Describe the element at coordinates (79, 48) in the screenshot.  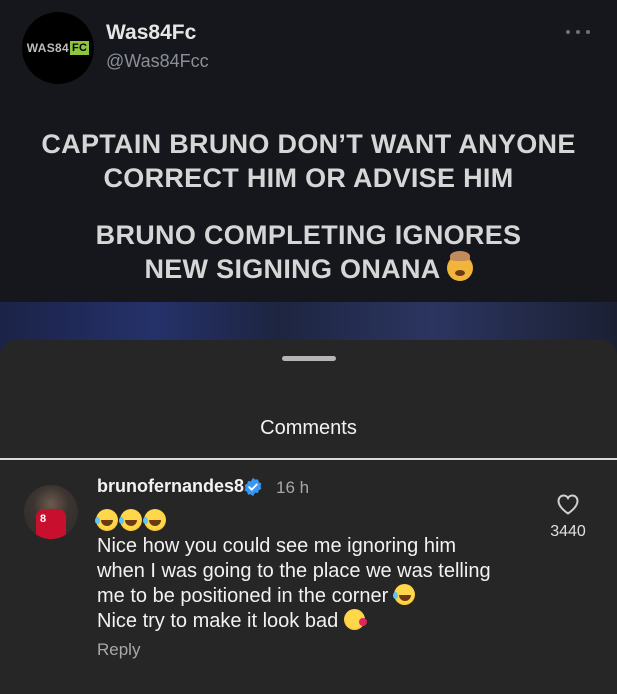
I see `avatar-logo-badge: FC` at that location.